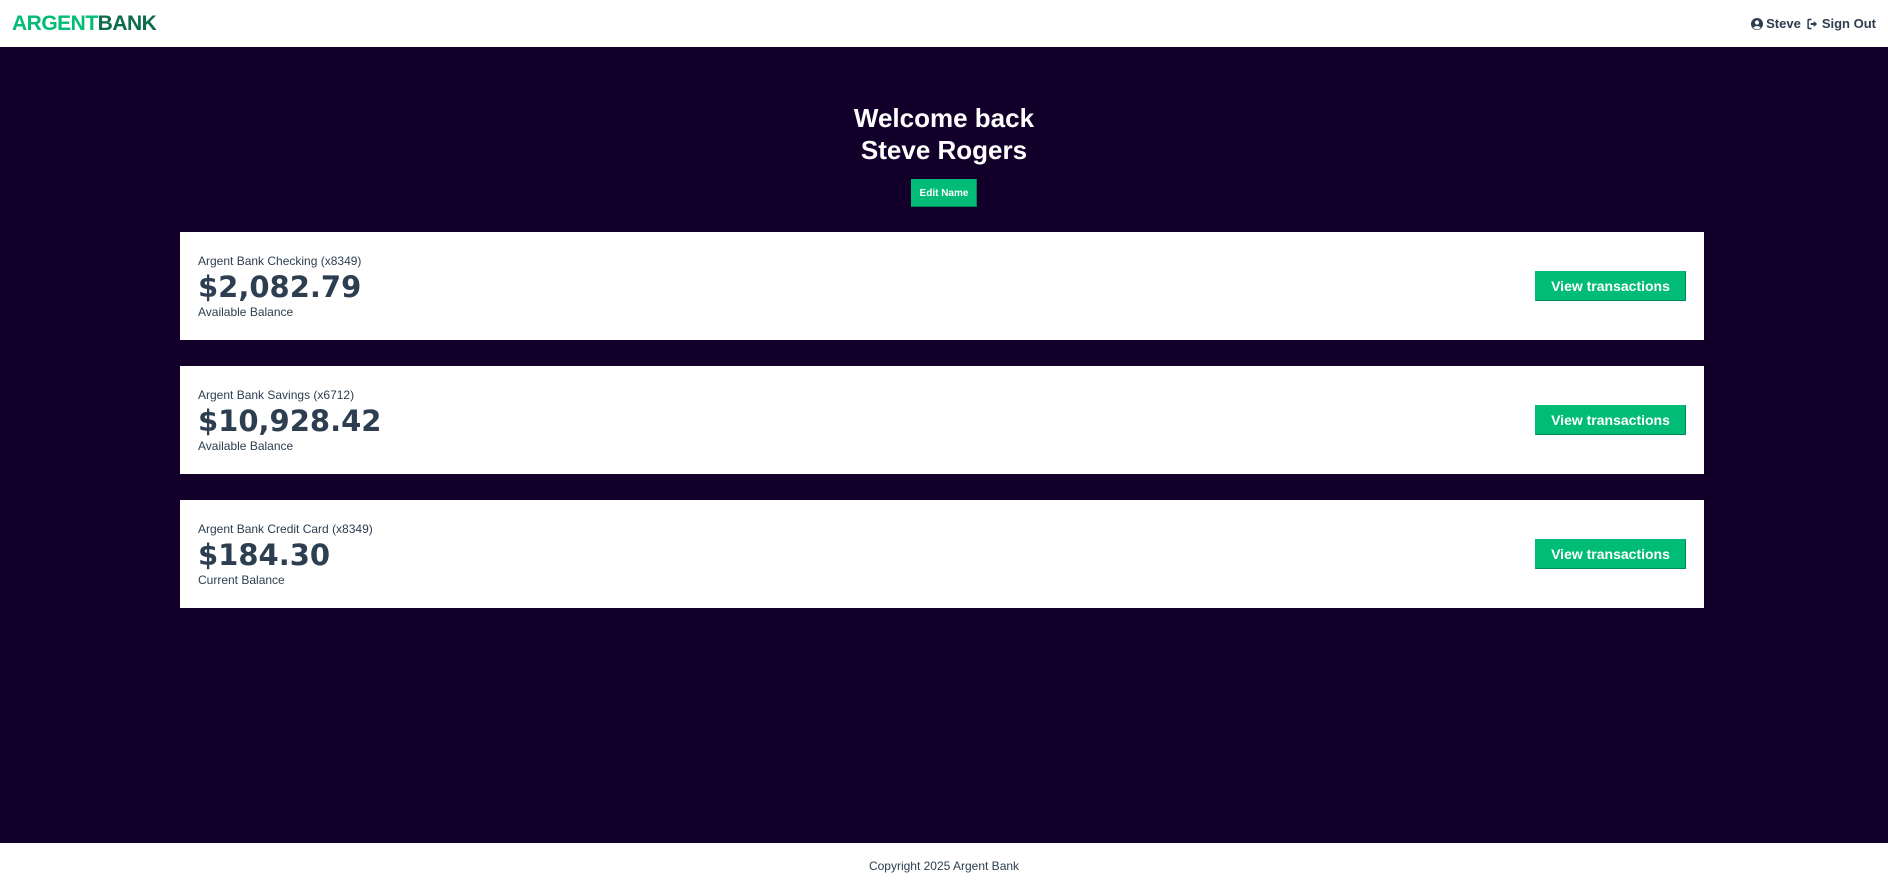  What do you see at coordinates (55, 23) in the screenshot?
I see `brand-logo-part1: ARGENT` at bounding box center [55, 23].